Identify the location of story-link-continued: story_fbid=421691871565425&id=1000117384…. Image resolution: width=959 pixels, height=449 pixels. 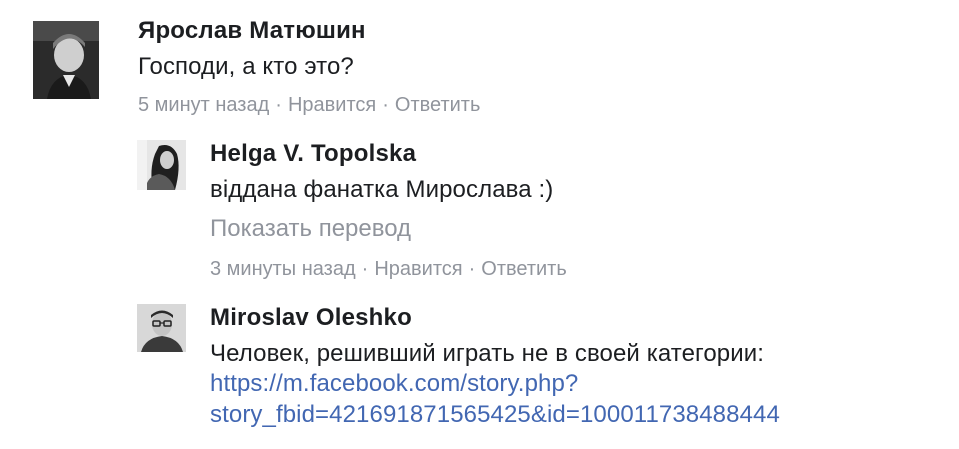
(495, 415).